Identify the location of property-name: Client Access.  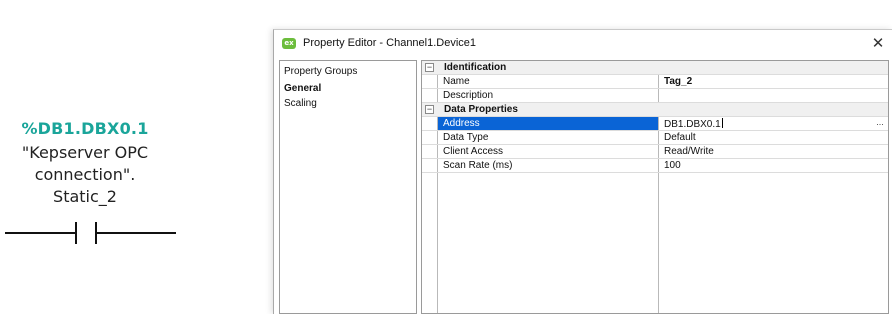
(473, 151).